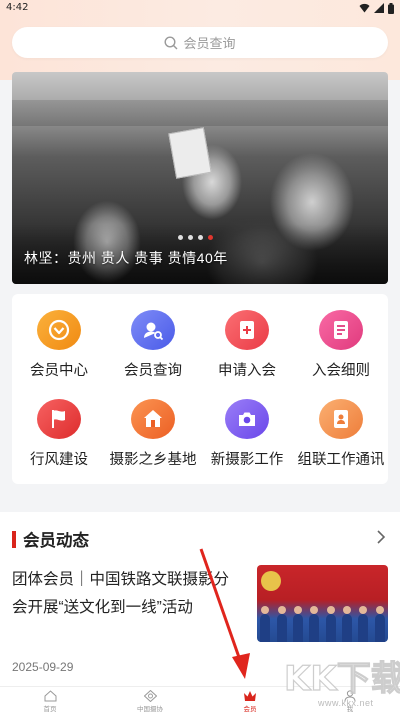  I want to click on grid-label: 行风建设, so click(59, 460).